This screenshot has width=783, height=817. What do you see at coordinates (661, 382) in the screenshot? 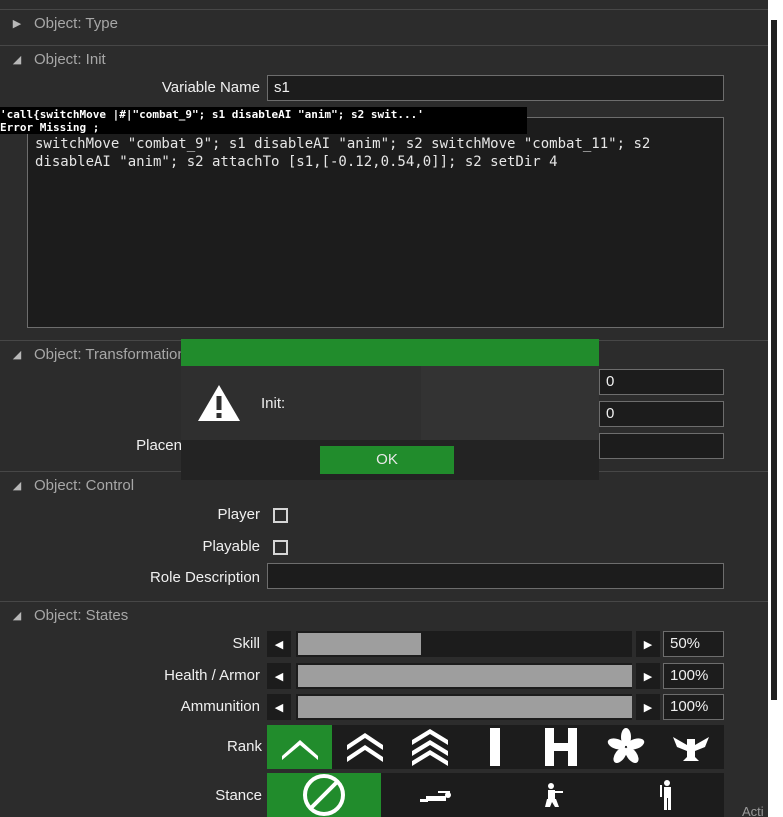
I see `transformation-field-1: 0` at bounding box center [661, 382].